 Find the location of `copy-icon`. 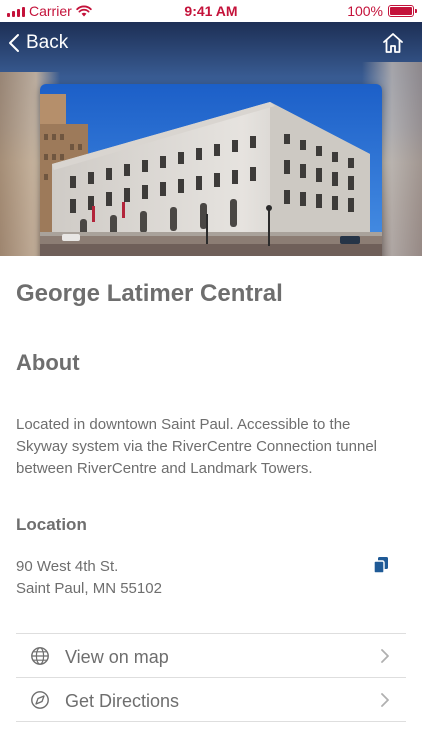

copy-icon is located at coordinates (380, 565).